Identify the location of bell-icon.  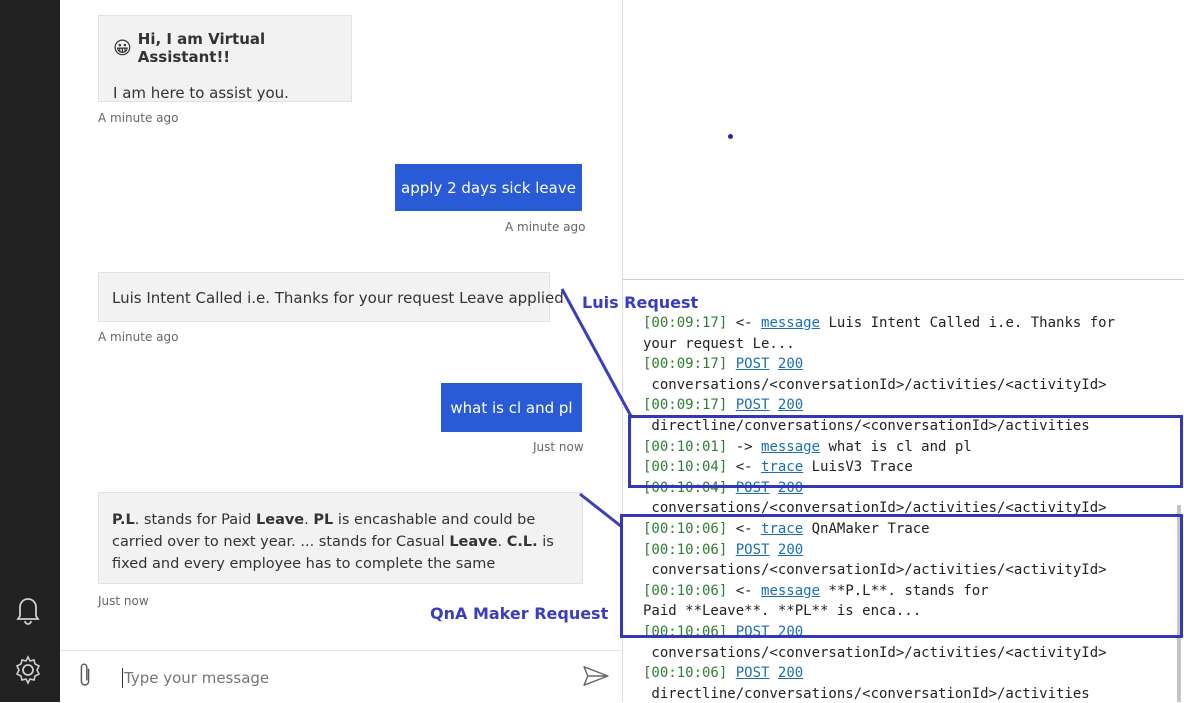
(28, 609).